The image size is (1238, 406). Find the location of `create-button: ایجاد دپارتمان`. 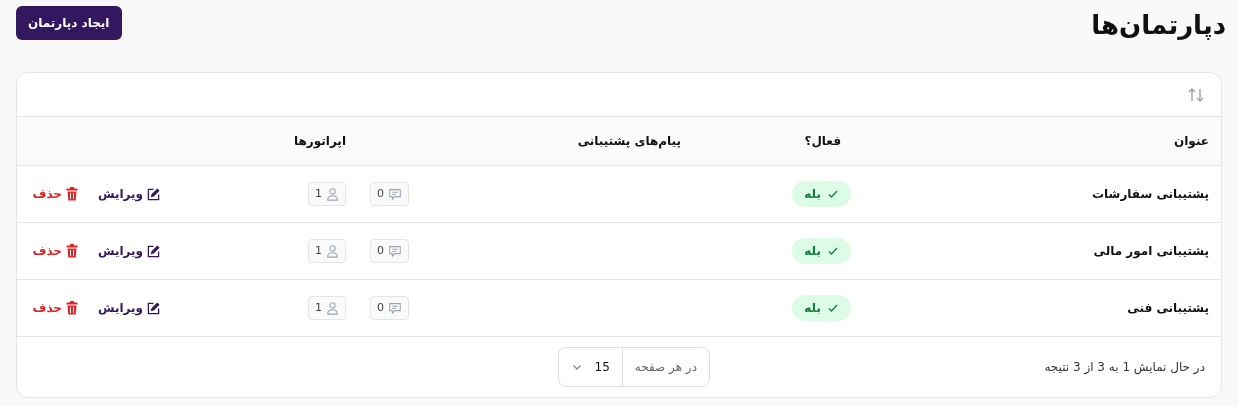

create-button: ایجاد دپارتمان is located at coordinates (69, 23).